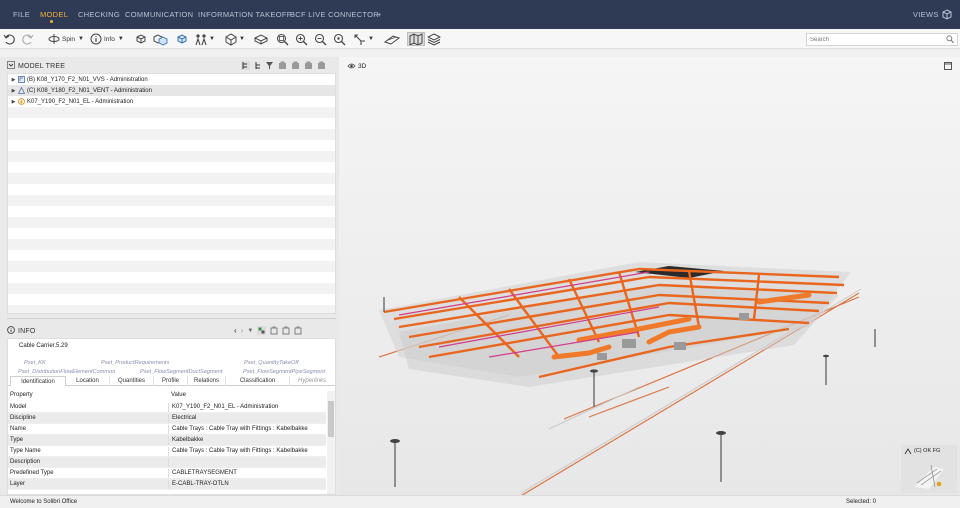 The image size is (960, 508). Describe the element at coordinates (167, 407) in the screenshot. I see `table-row: Model K07_Y190_F2_N01_EL - Administration` at that location.